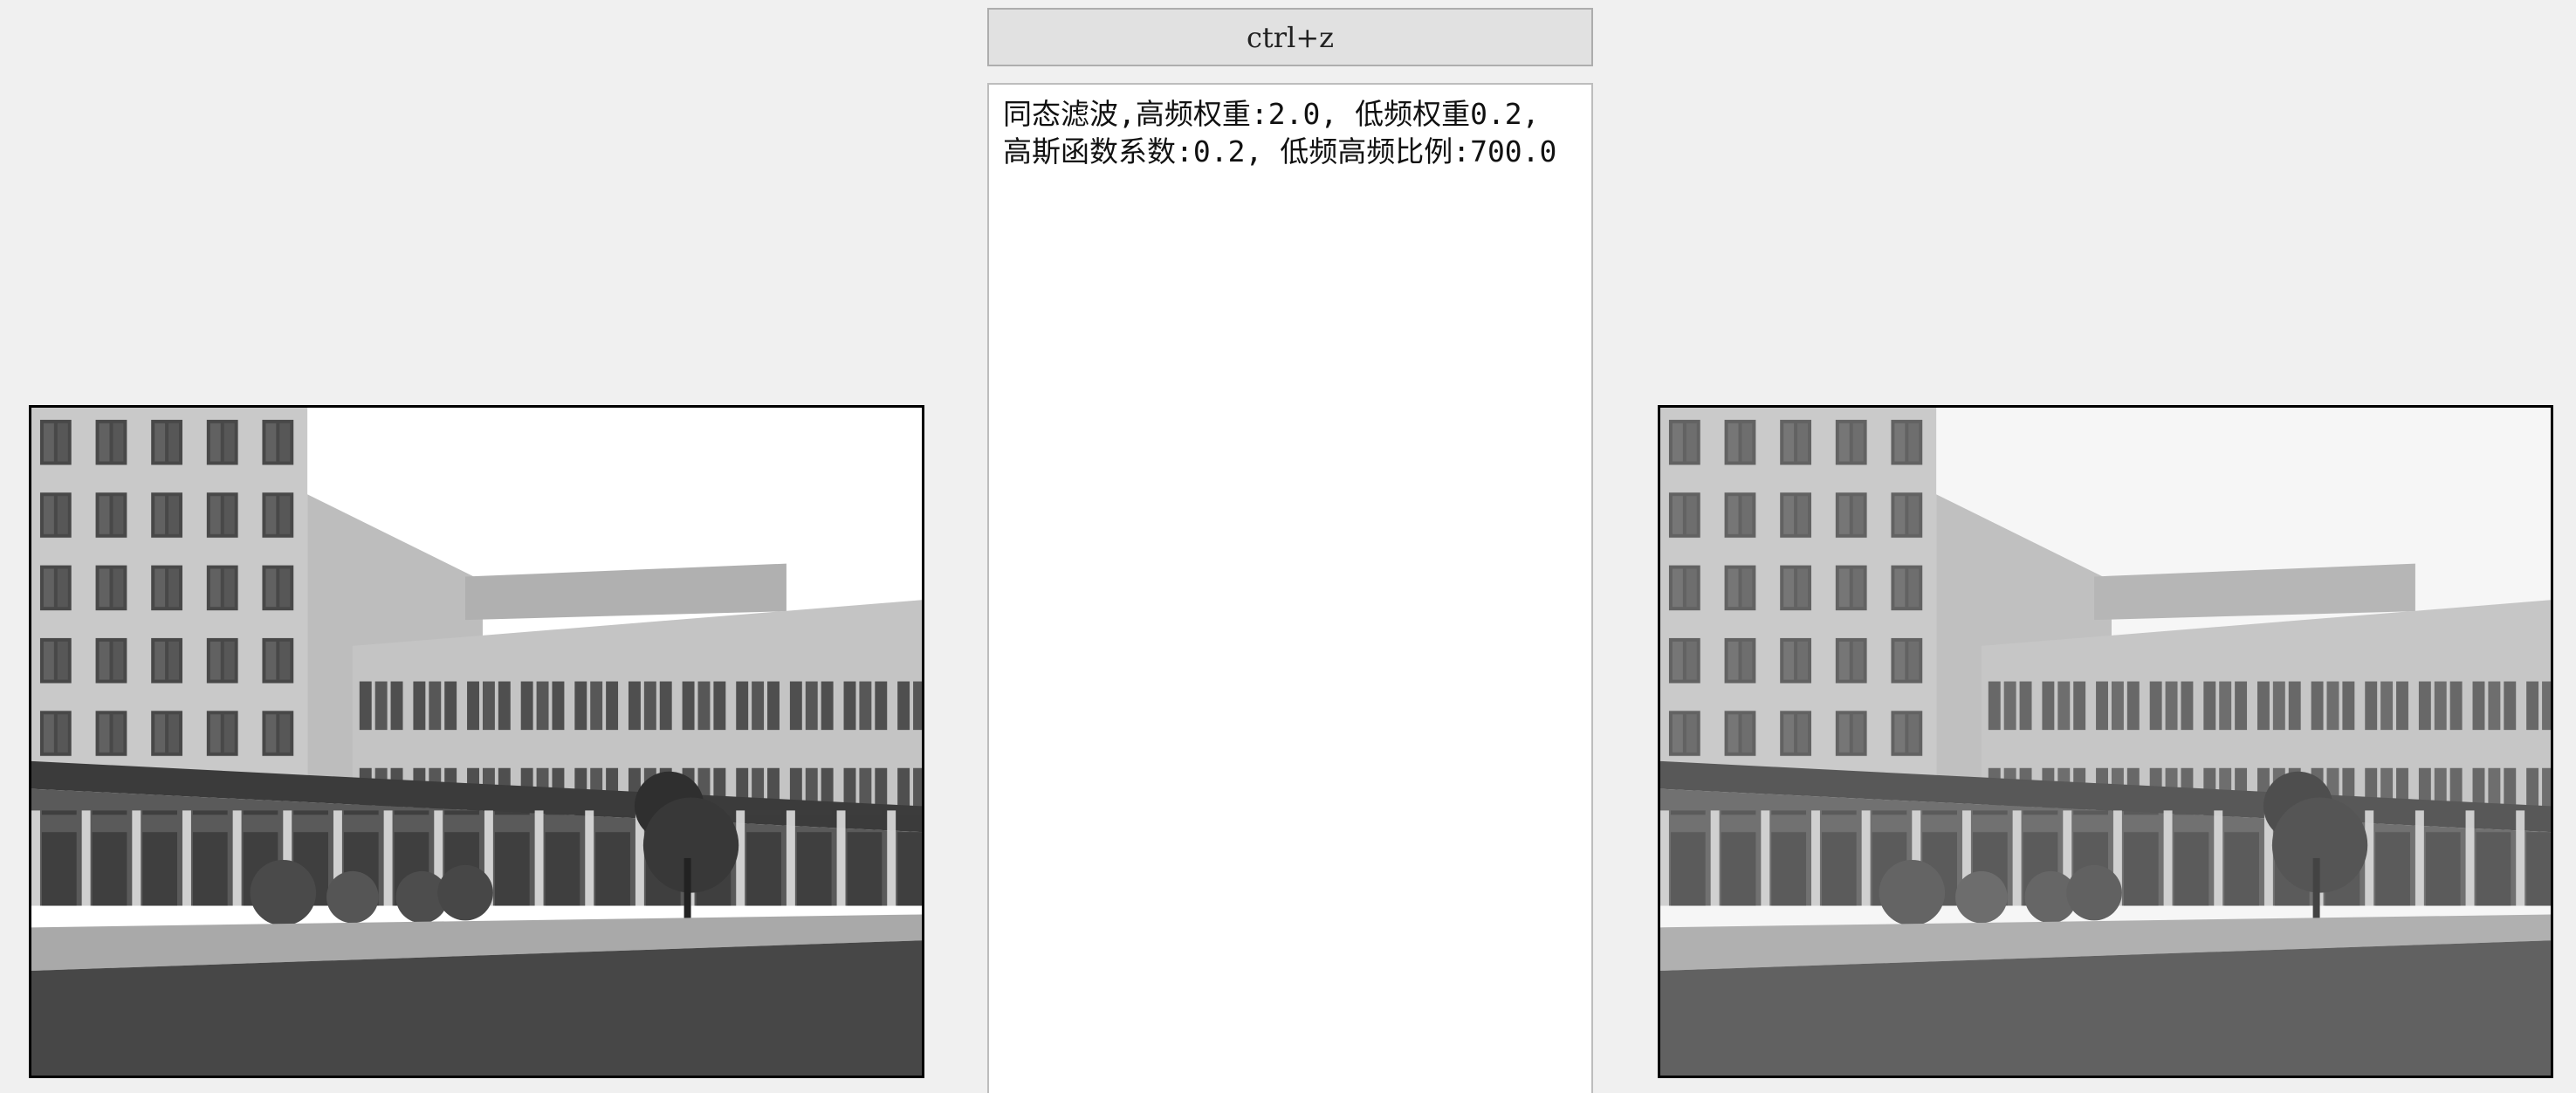  Describe the element at coordinates (1280, 151) in the screenshot. I see `params-line-2: 高斯函数系数:0.2, 低频高频比例:700.0` at that location.